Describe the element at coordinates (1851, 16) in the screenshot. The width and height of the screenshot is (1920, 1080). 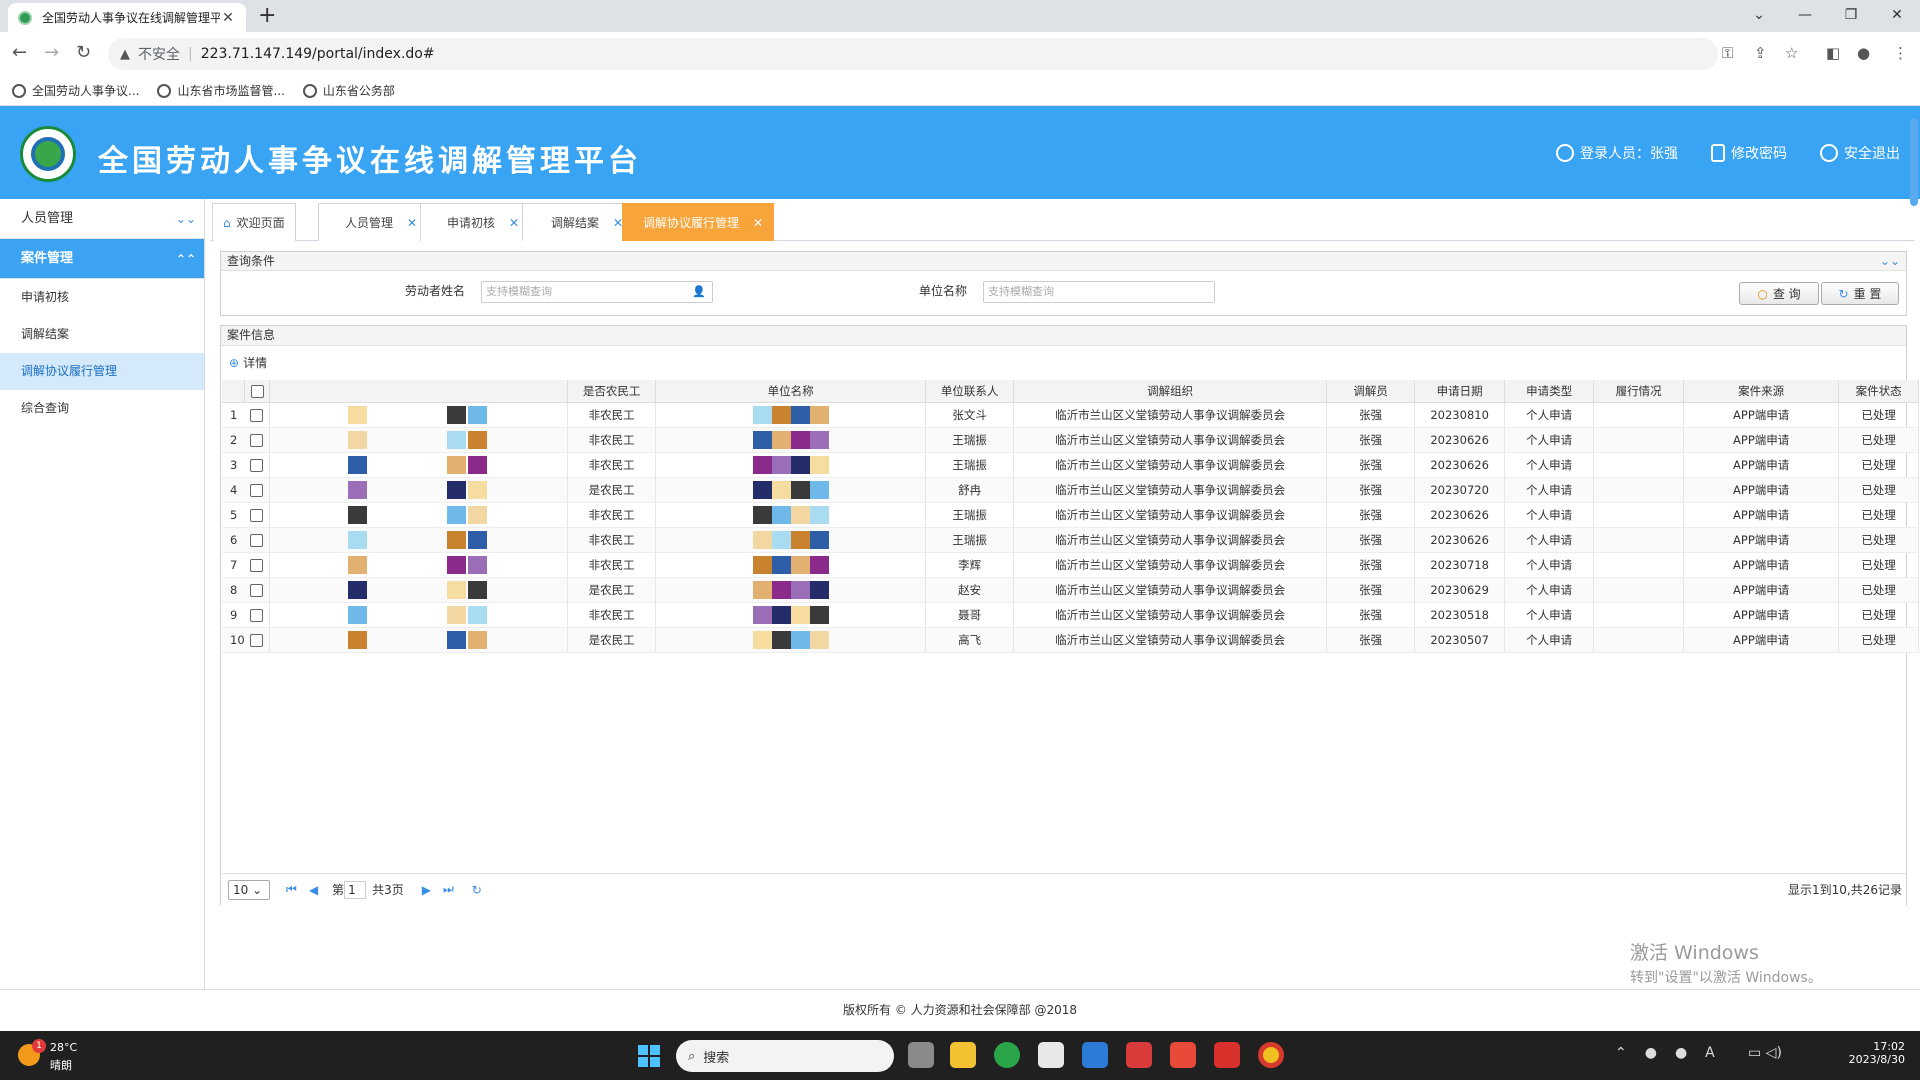
I see `restore-icon: ❐` at that location.